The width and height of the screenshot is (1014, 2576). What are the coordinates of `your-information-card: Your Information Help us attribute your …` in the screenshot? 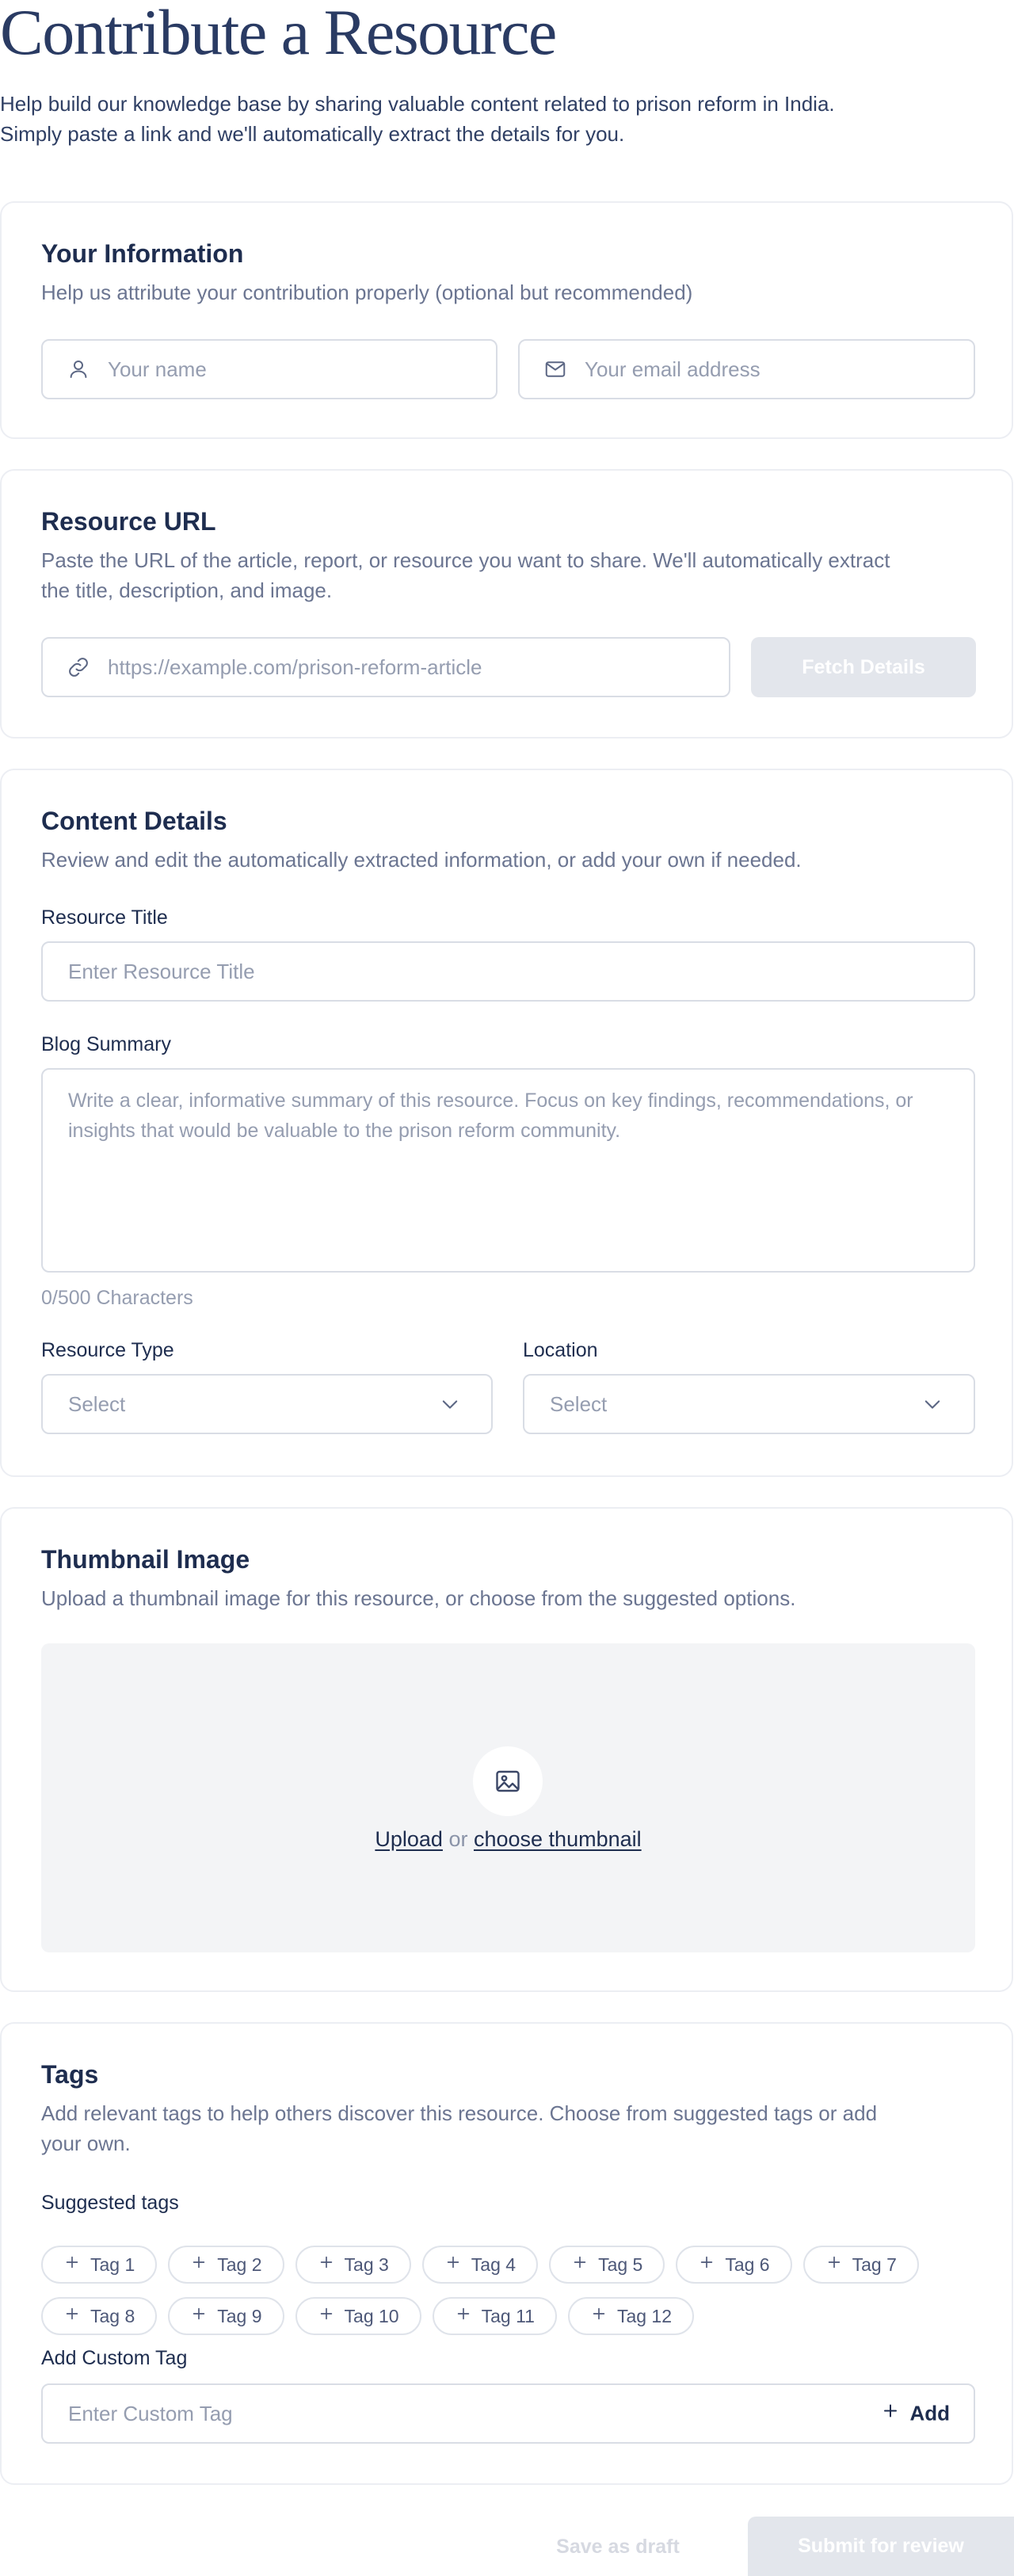 It's located at (507, 320).